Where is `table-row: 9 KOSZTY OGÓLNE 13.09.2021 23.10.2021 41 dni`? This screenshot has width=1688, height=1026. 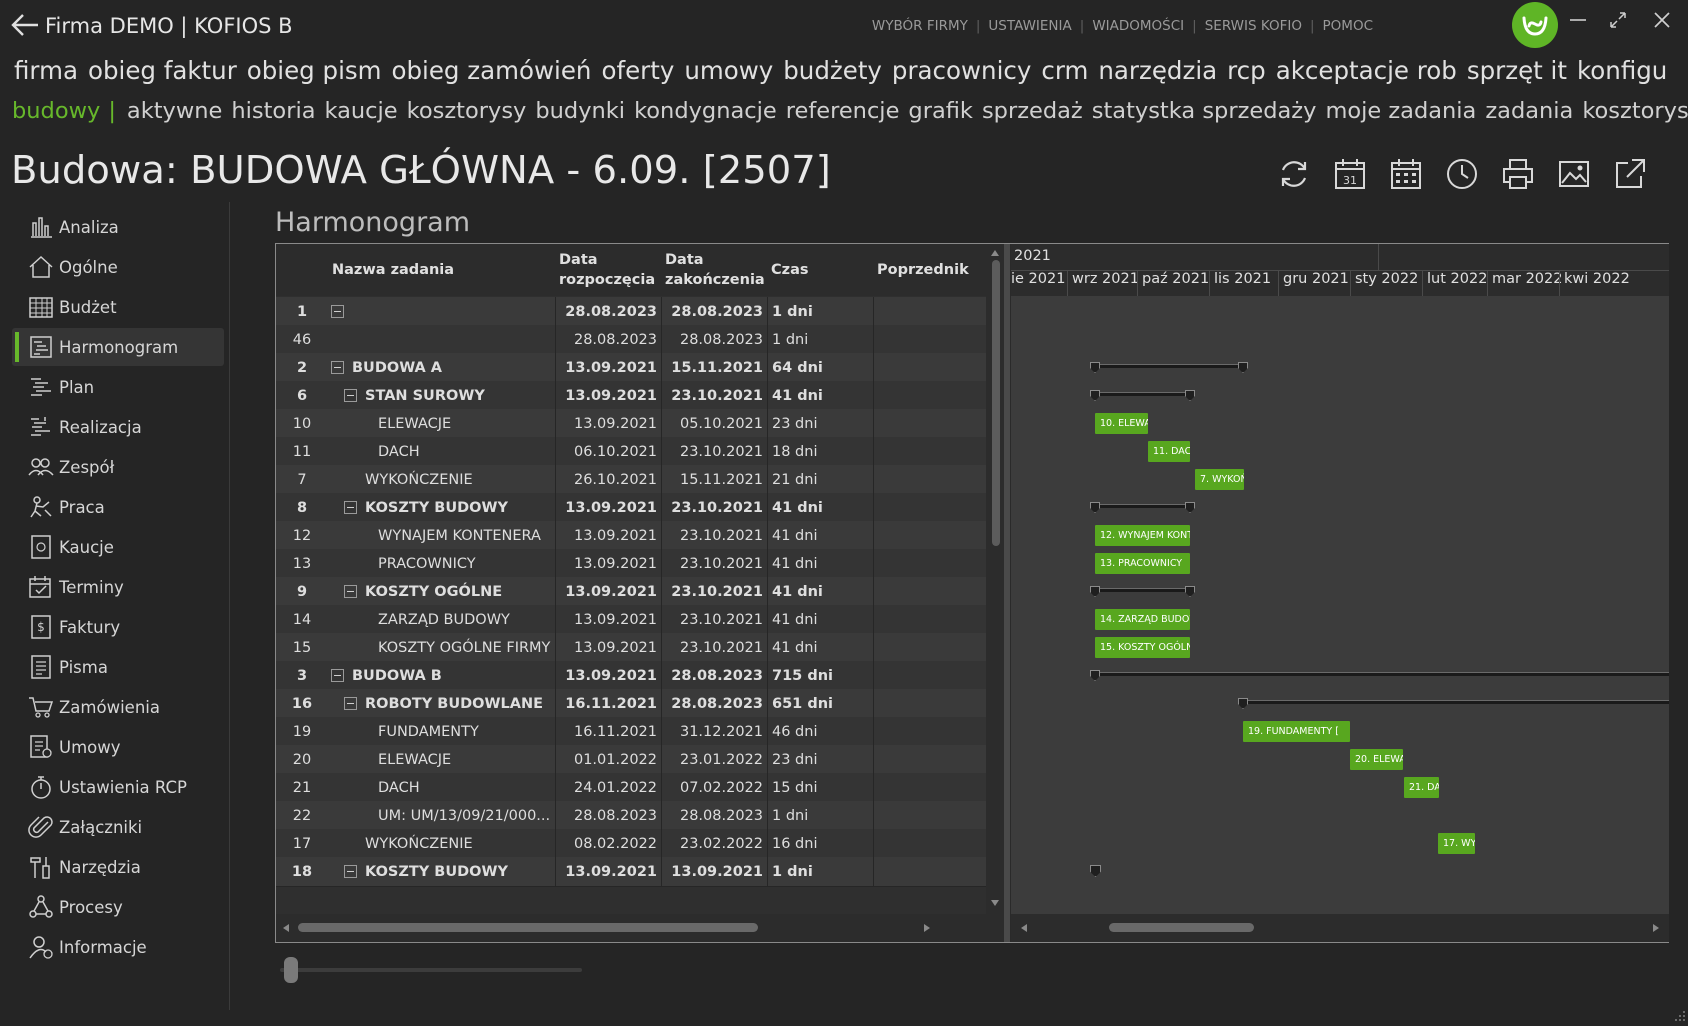
table-row: 9 KOSZTY OGÓLNE 13.09.2021 23.10.2021 41 dni is located at coordinates (631, 592).